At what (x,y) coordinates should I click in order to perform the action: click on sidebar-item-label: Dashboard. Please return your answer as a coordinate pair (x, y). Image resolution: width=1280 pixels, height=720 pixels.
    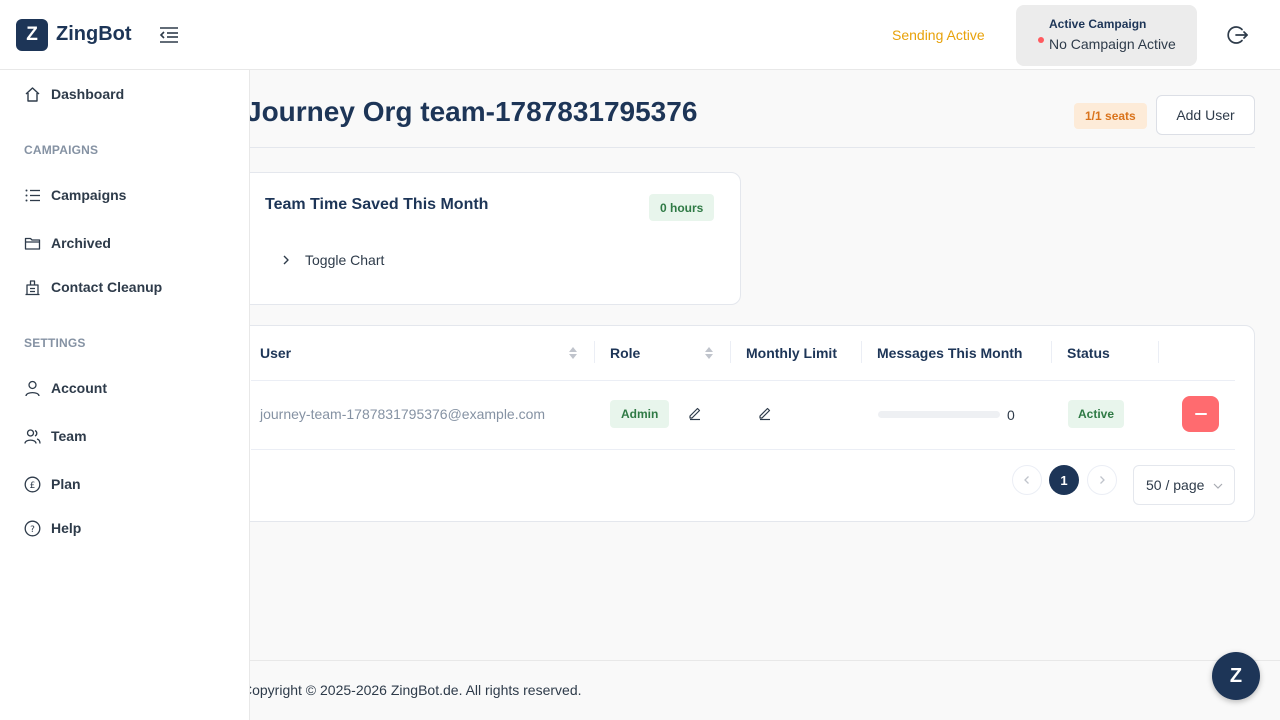
    Looking at the image, I should click on (88, 94).